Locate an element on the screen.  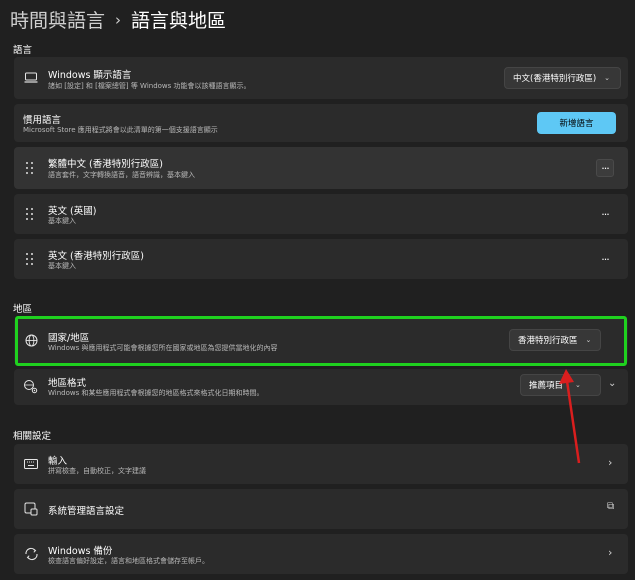
regional-format-dropdown: 推薦項目 ⌄ is located at coordinates (560, 385).